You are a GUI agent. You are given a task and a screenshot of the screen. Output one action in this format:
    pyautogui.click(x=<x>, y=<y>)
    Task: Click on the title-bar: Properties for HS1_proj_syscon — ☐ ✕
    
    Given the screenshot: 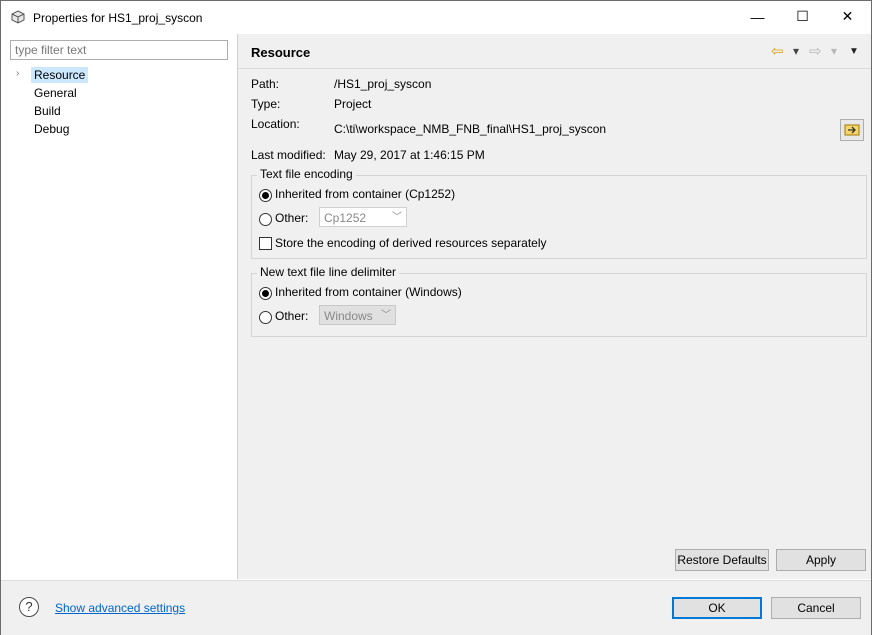 What is the action you would take?
    pyautogui.click(x=436, y=16)
    